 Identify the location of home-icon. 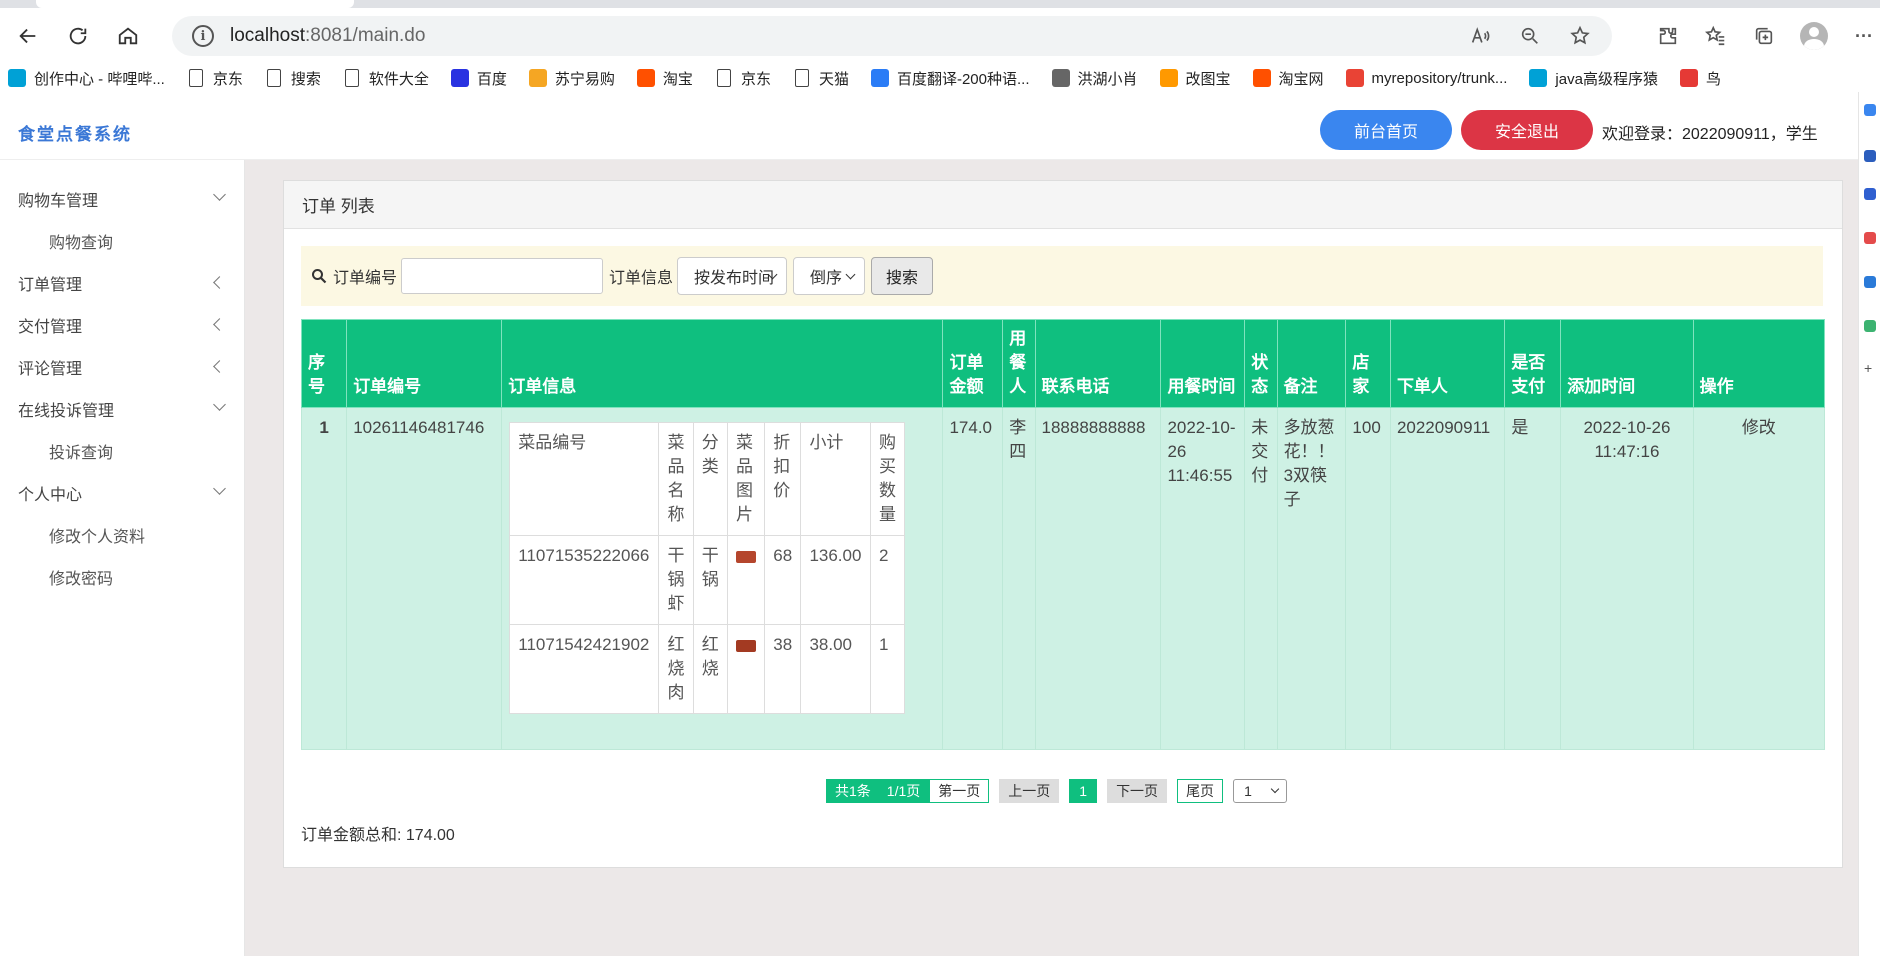
(128, 36).